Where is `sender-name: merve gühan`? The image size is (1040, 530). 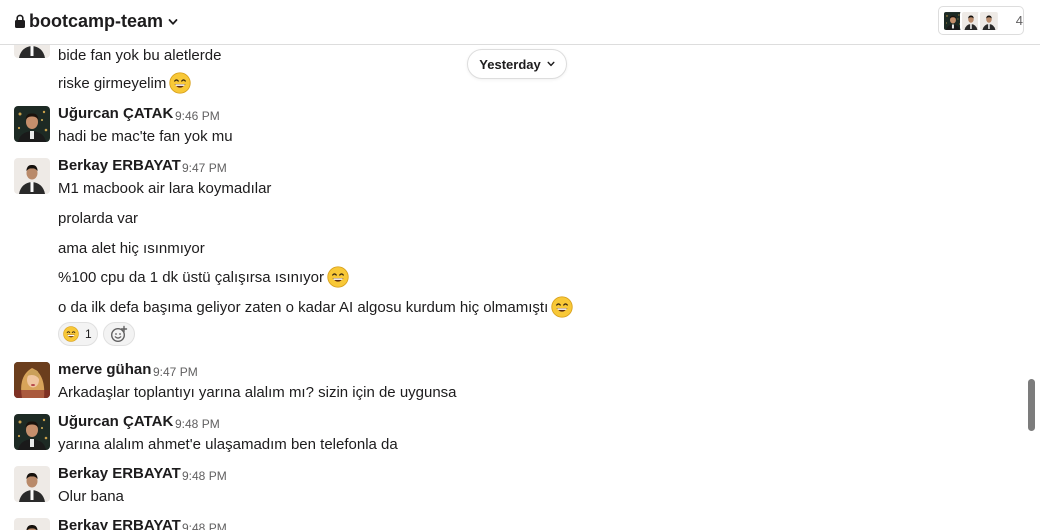 sender-name: merve gühan is located at coordinates (104, 369).